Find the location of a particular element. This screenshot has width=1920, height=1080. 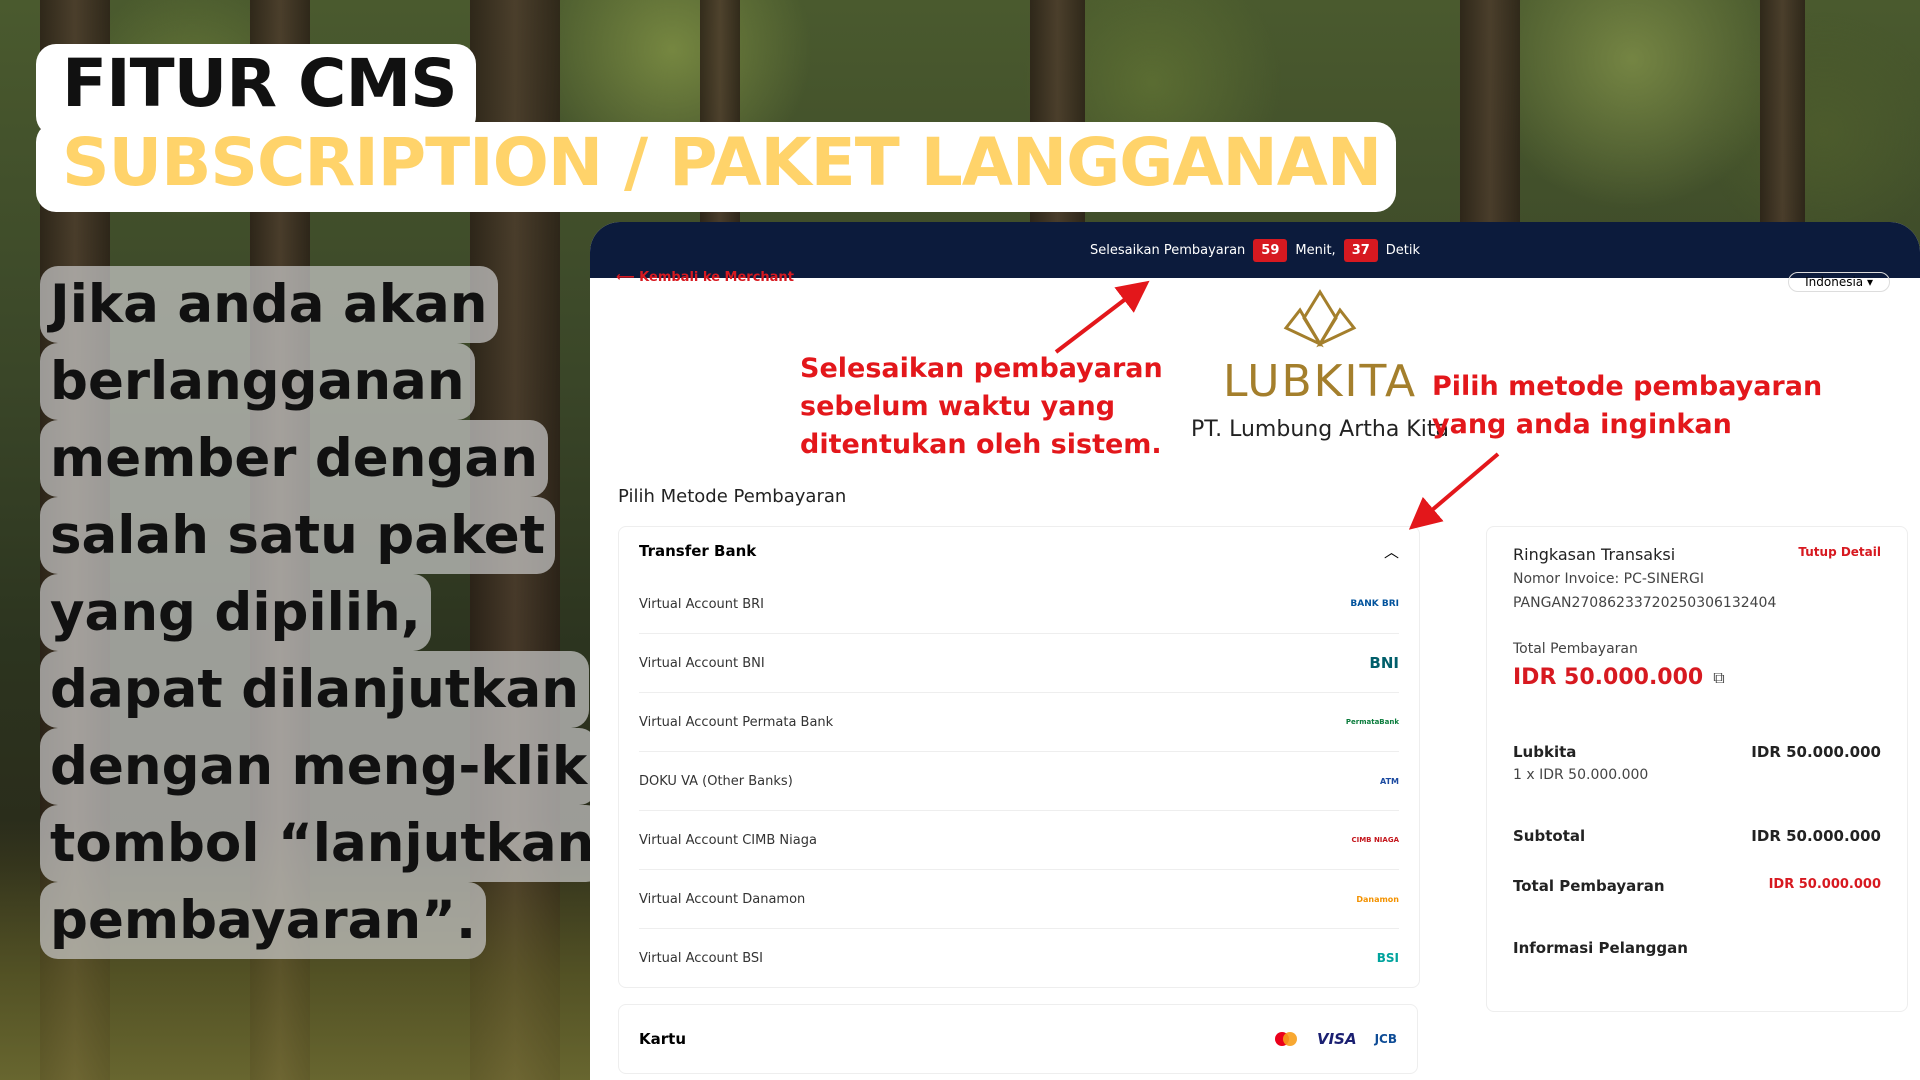

permata-logo-icon: PermataBank is located at coordinates (1372, 722).